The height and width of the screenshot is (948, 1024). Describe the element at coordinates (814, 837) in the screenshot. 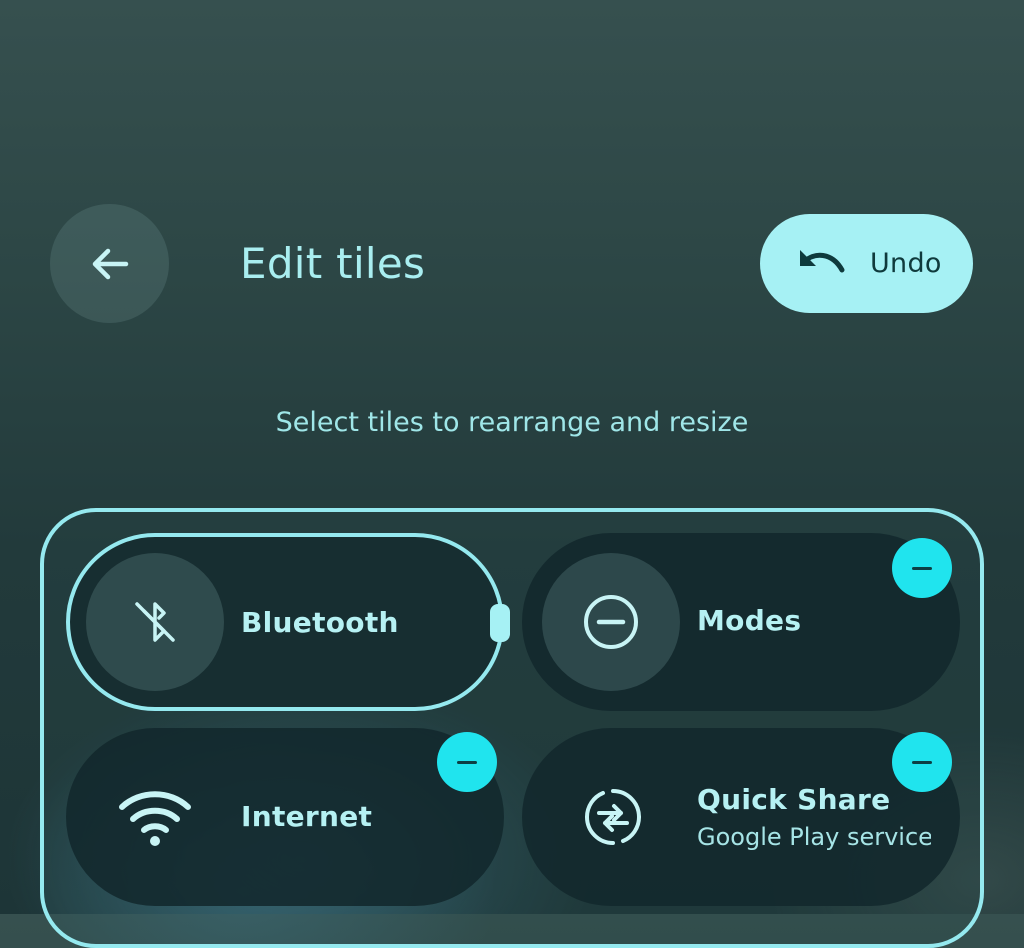

I see `tile-quick-share-secondary: Google Play services` at that location.